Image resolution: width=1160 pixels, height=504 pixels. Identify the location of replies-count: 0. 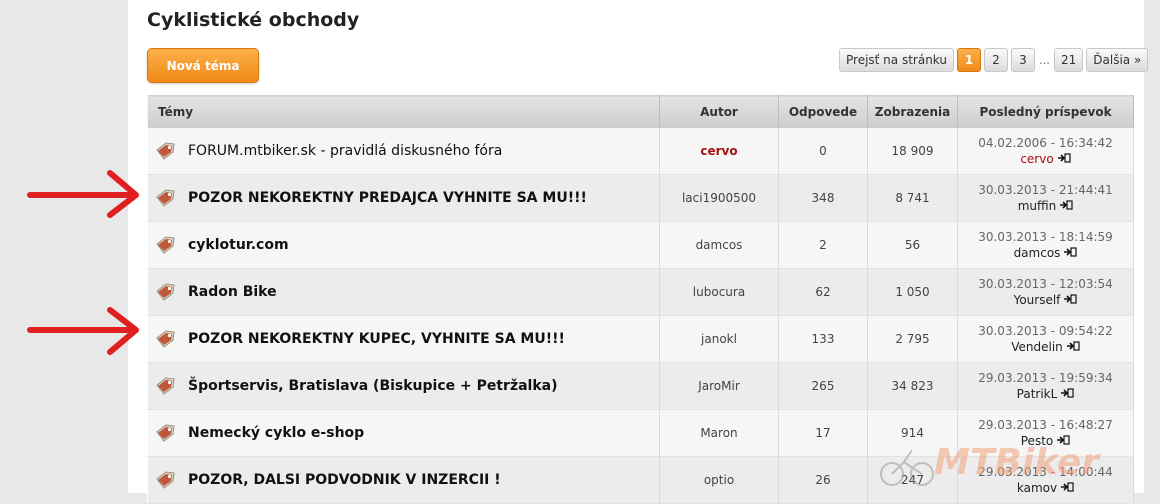
(823, 151).